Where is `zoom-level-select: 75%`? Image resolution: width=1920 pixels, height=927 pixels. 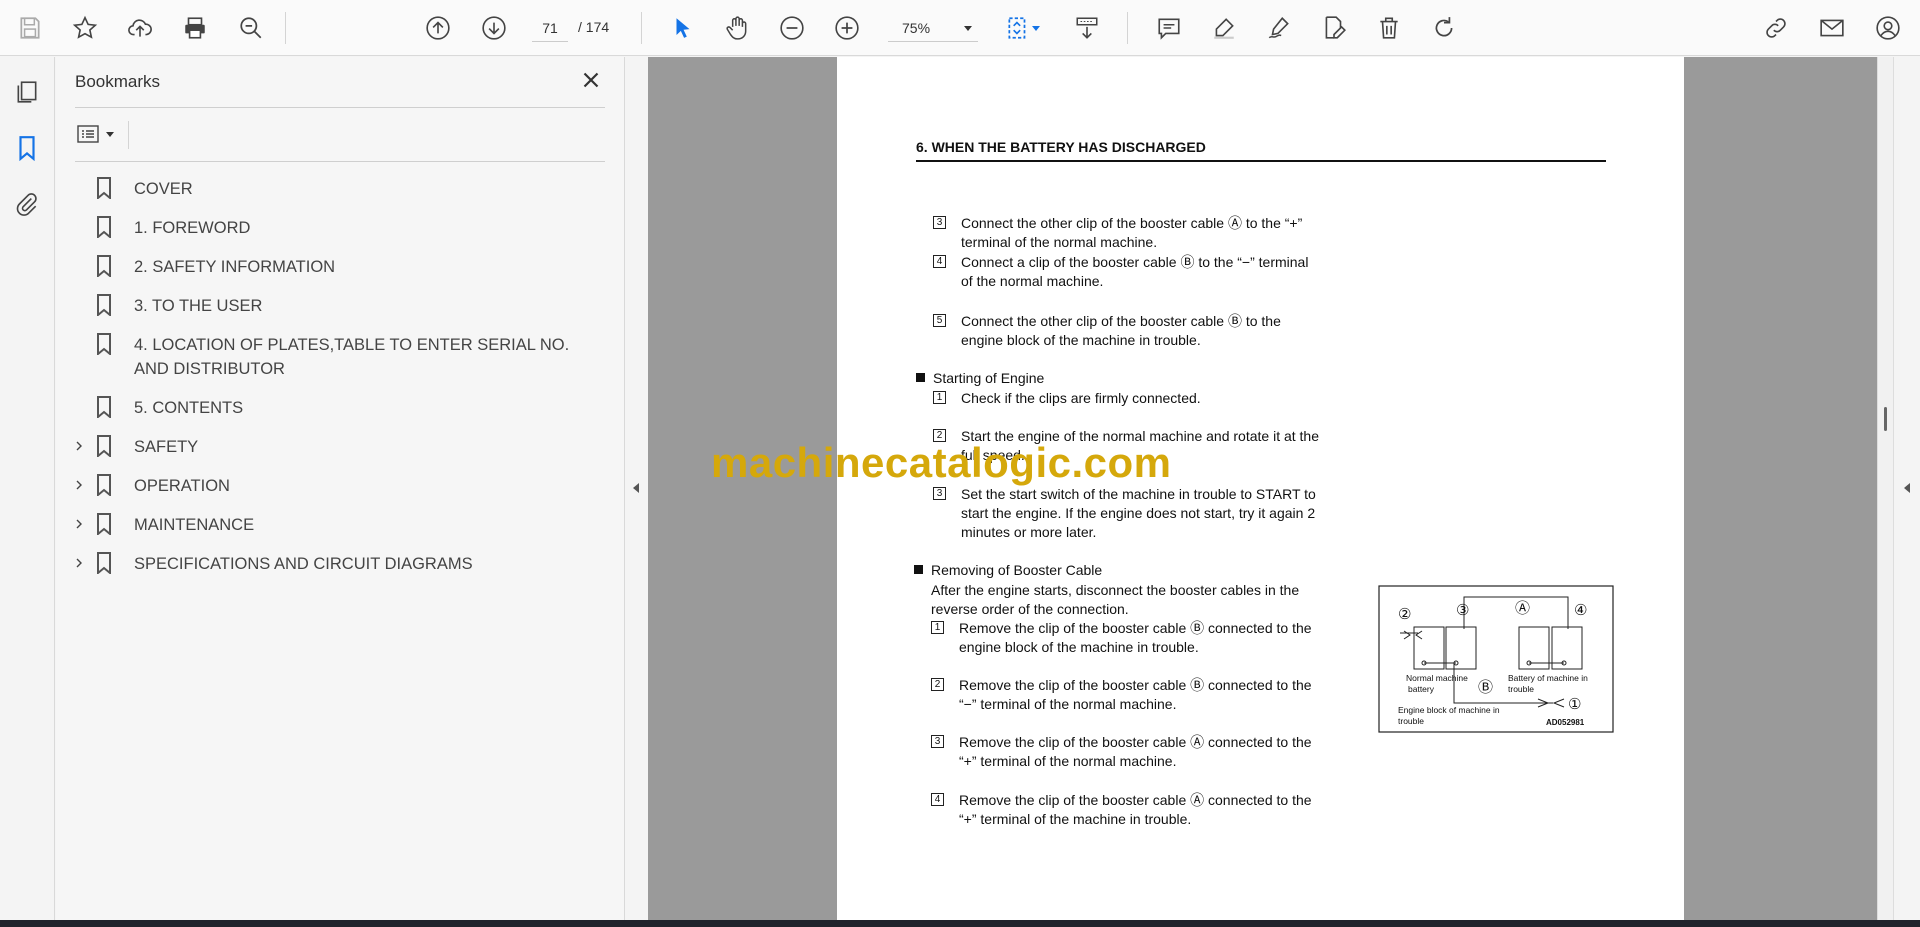 zoom-level-select: 75% is located at coordinates (933, 28).